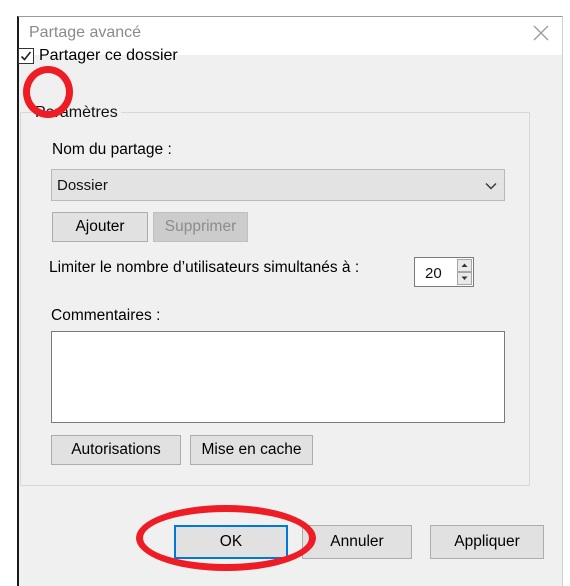 Image resolution: width=570 pixels, height=586 pixels. Describe the element at coordinates (444, 272) in the screenshot. I see `user-limit-spinner: 20` at that location.